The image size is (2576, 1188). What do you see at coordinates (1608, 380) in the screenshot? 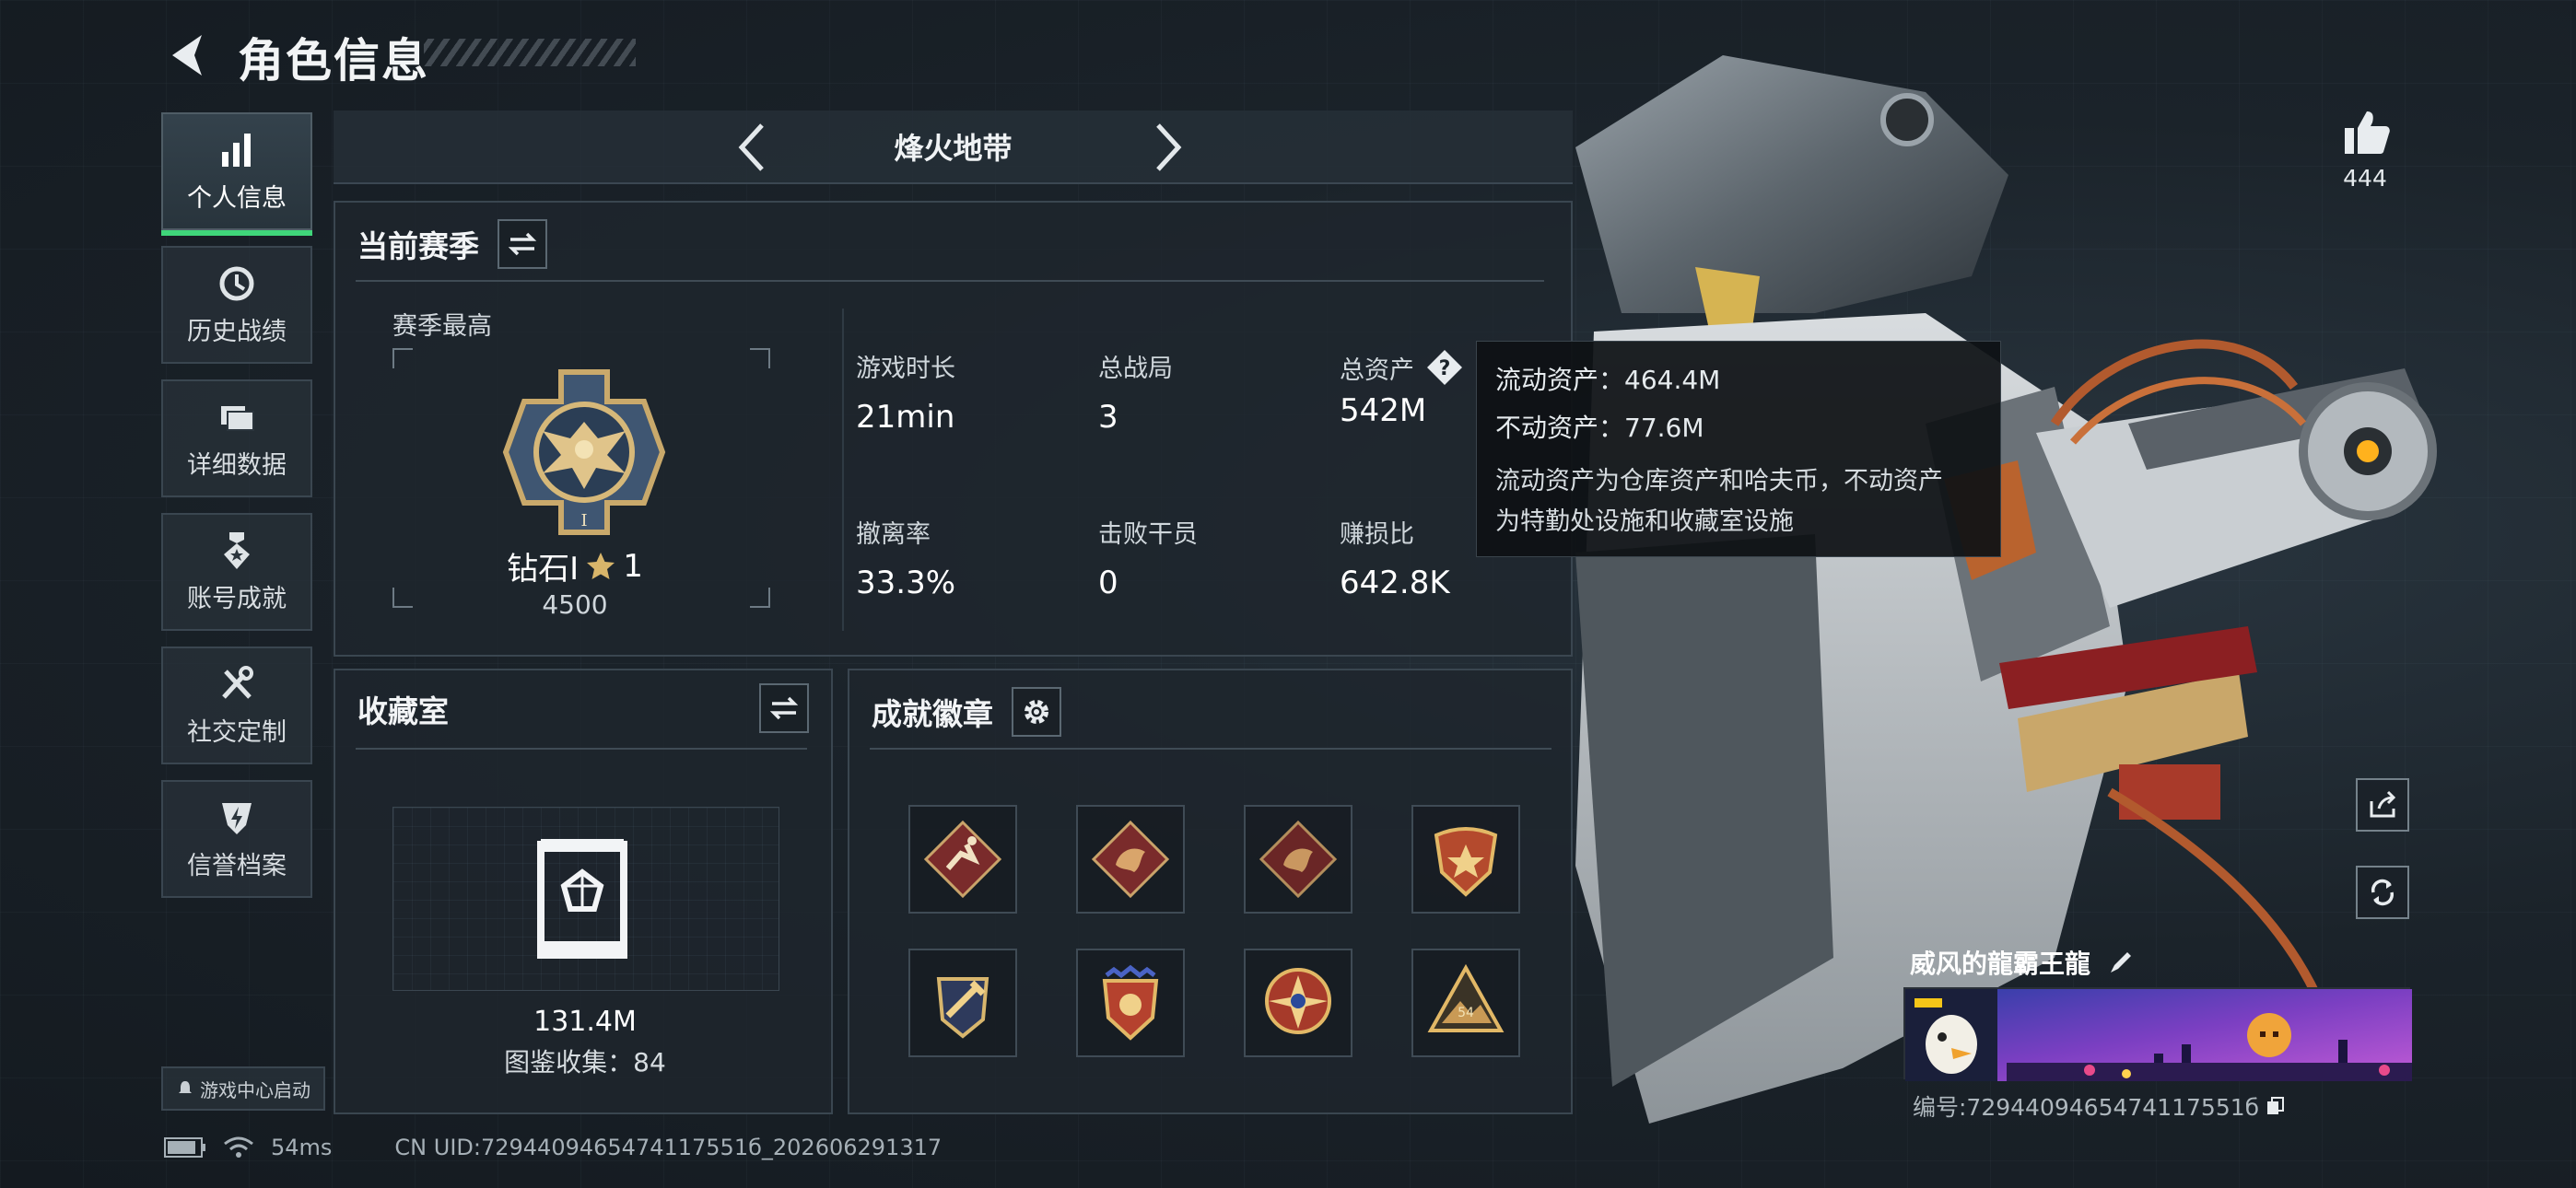
I see `tooltip-liquid-assets: 流动资产：464.4M` at bounding box center [1608, 380].